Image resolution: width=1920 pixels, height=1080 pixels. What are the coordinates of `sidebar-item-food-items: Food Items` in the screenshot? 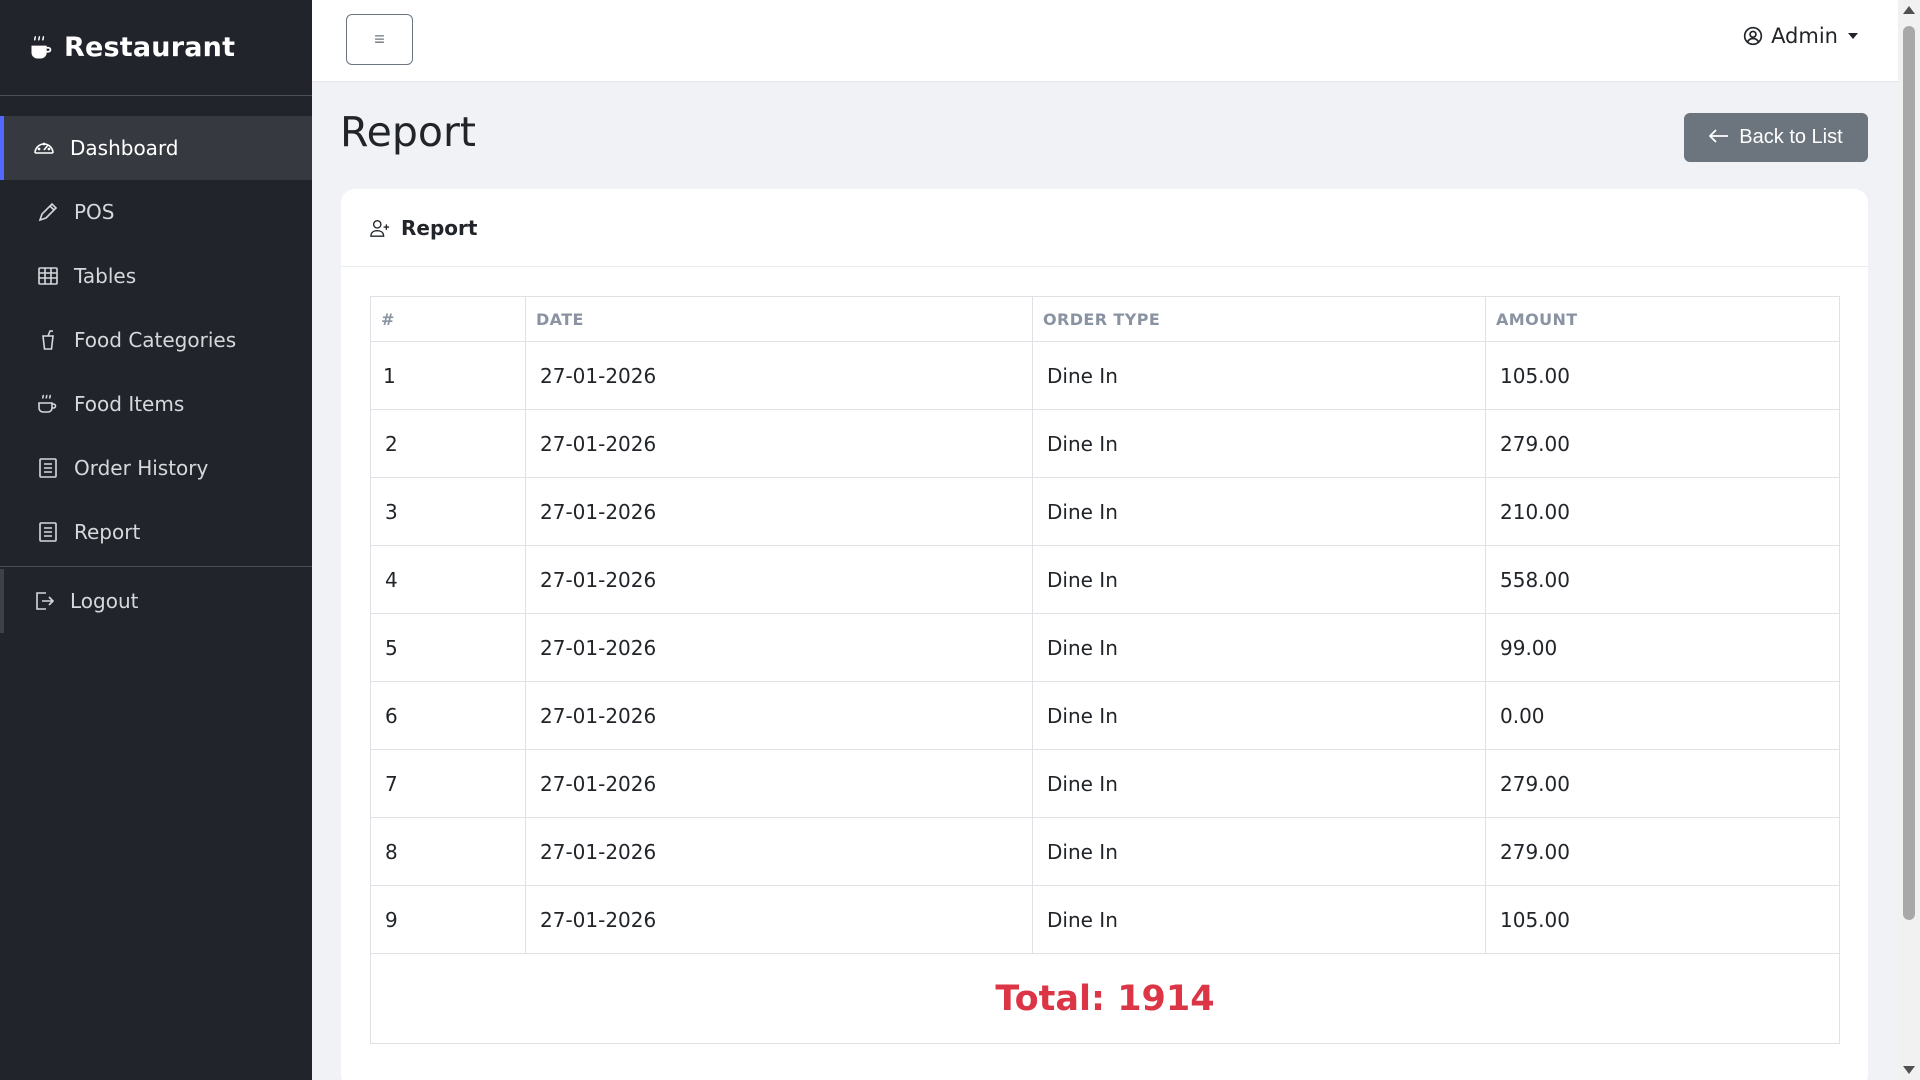 It's located at (156, 404).